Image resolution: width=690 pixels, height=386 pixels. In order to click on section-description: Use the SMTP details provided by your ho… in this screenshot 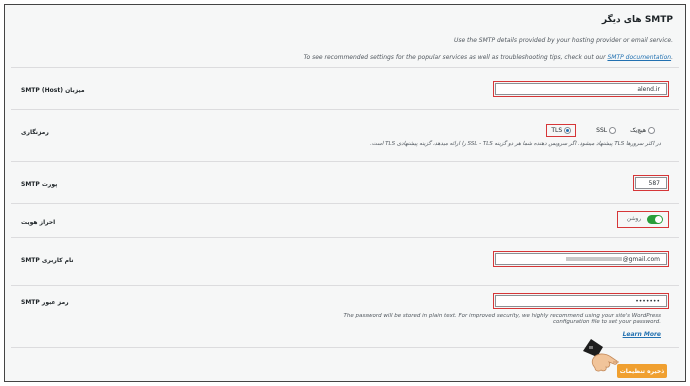, I will do `click(563, 40)`.